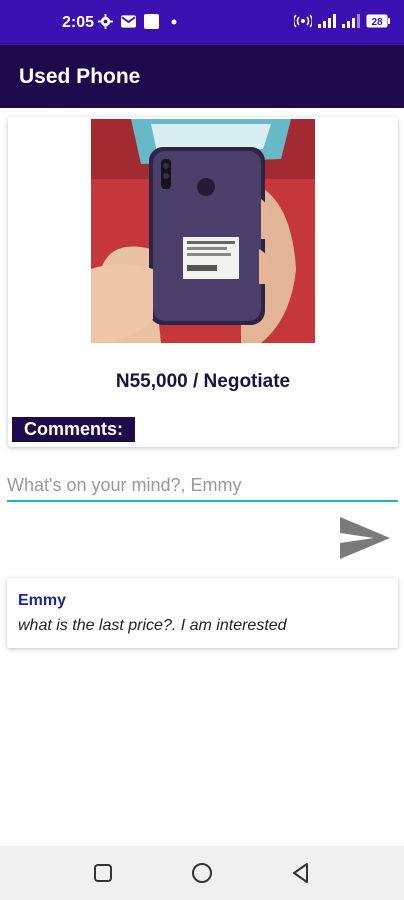  Describe the element at coordinates (128, 21) in the screenshot. I see `mail-icon` at that location.